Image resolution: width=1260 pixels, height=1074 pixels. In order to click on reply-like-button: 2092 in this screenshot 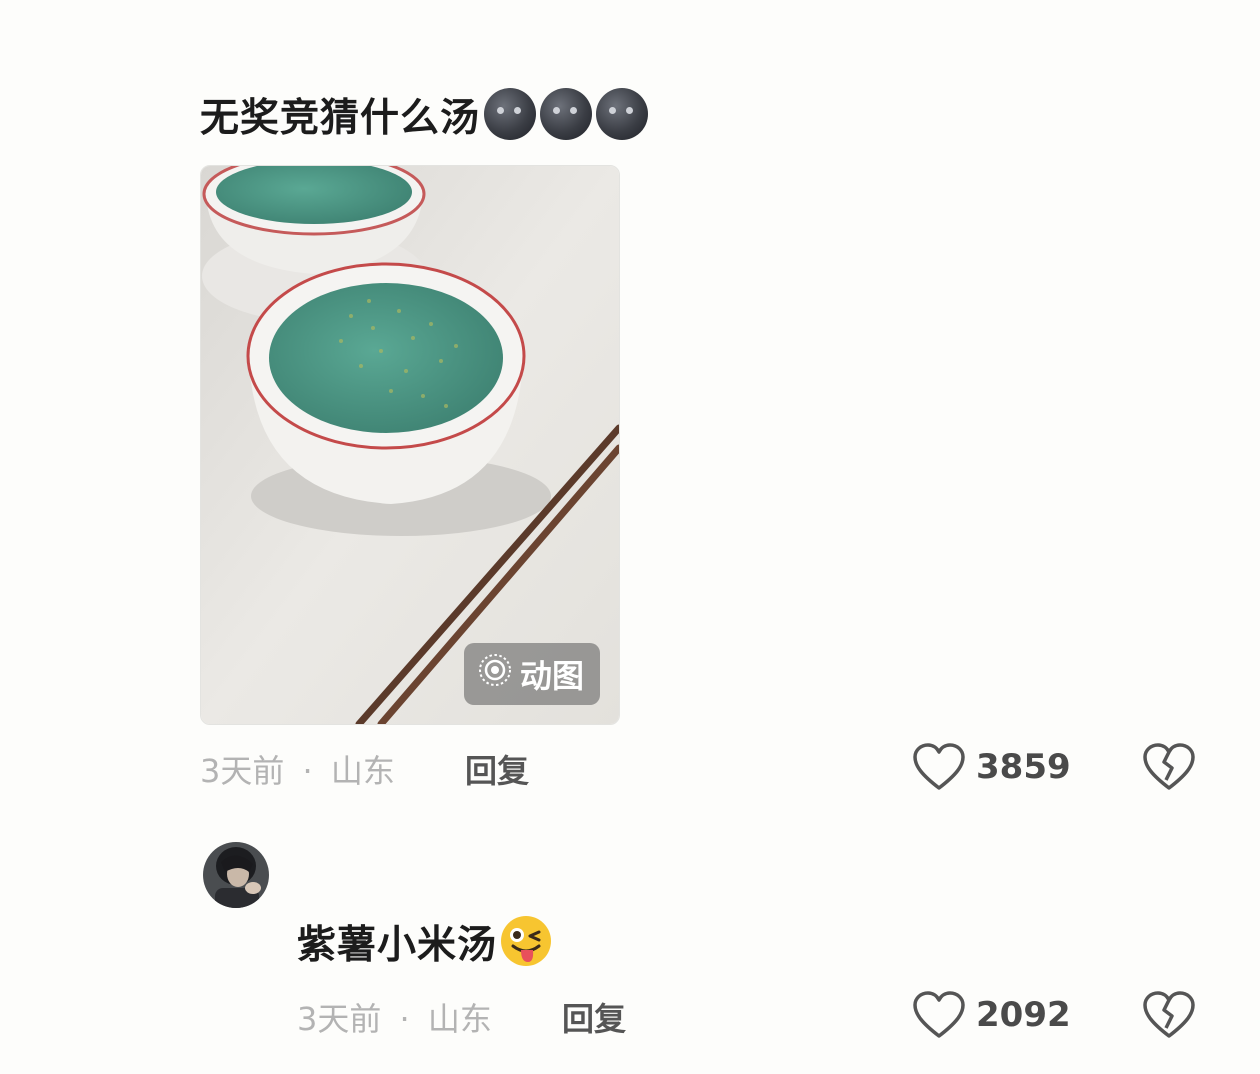, I will do `click(991, 1015)`.